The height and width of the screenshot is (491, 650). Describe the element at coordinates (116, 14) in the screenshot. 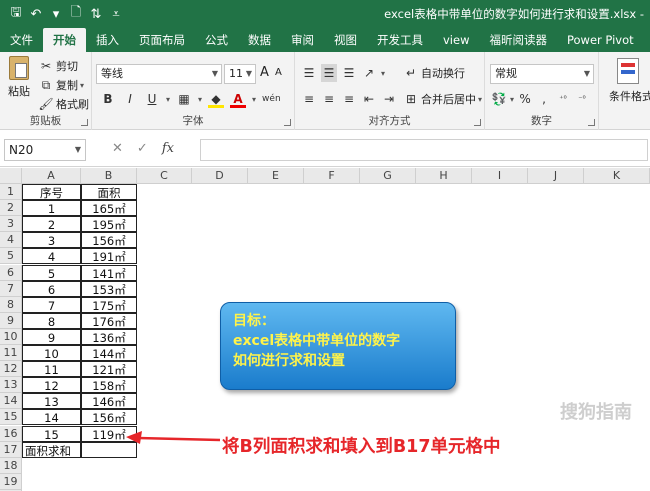

I see `more-icon: ⩡` at that location.